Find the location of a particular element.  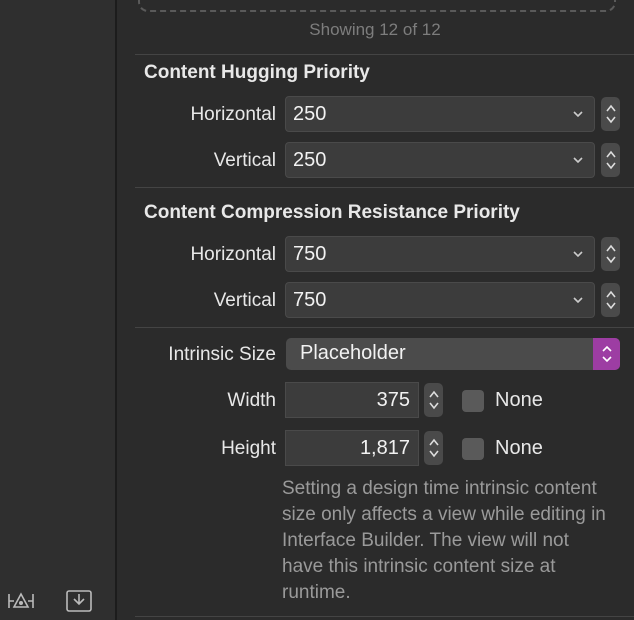

height-label: Height is located at coordinates (248, 448).